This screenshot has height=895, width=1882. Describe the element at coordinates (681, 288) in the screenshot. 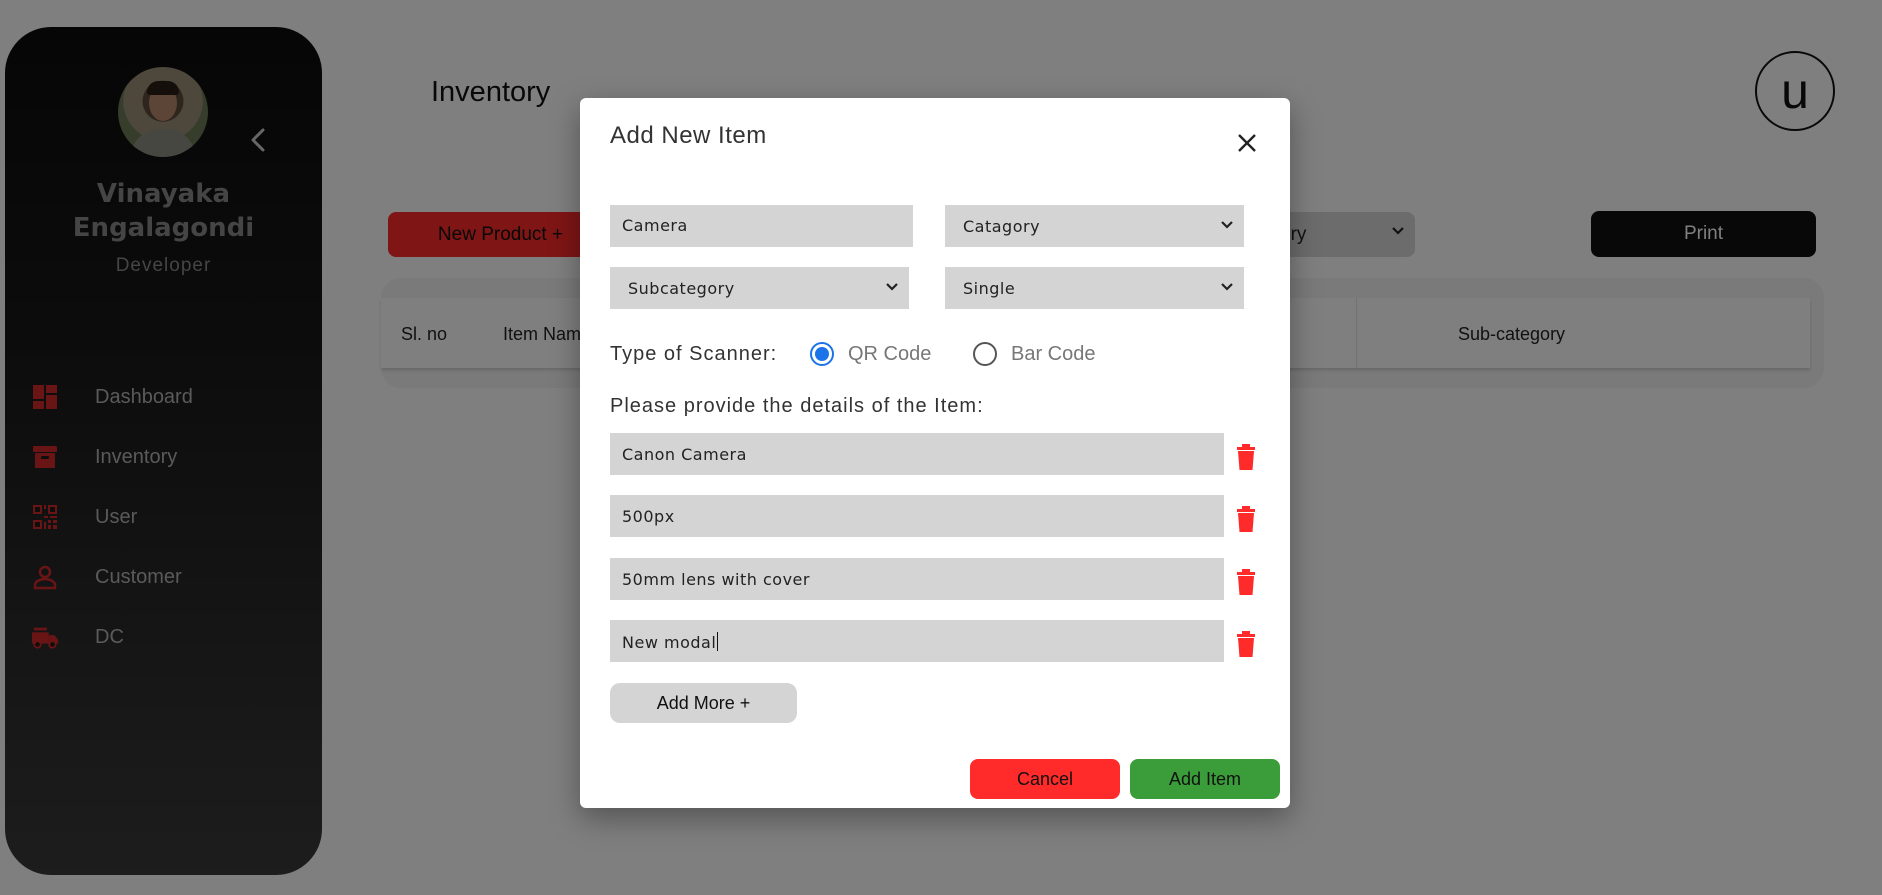

I see `subcategory-select-value: Subcategory` at that location.